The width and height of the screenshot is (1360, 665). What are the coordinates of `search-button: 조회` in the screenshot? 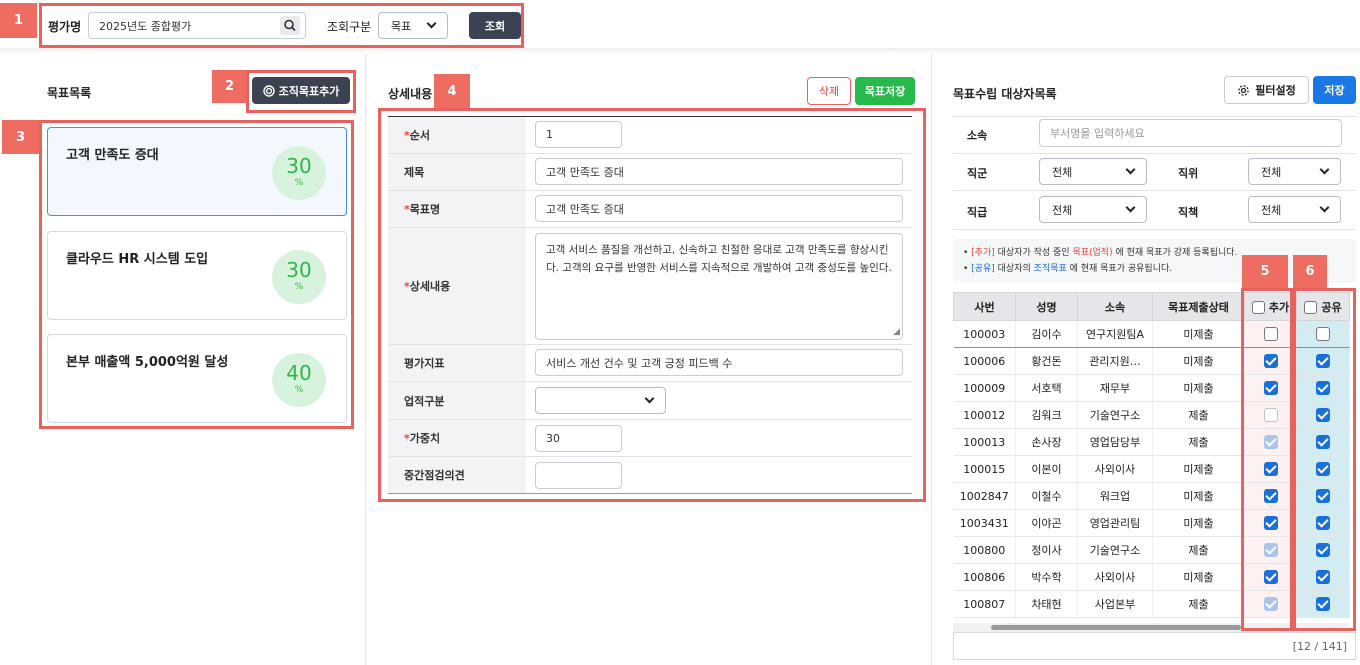 It's located at (495, 25).